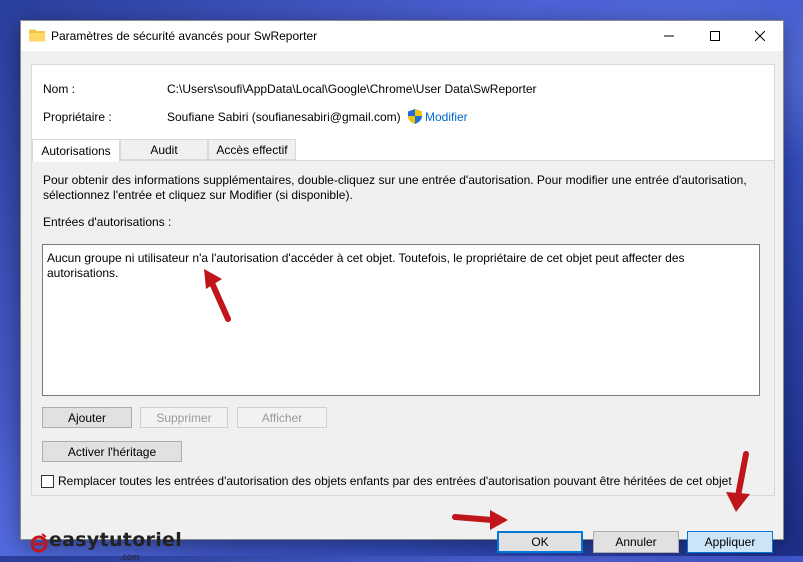 This screenshot has width=803, height=562. I want to click on enable-inheritance-button: Activer l'héritage, so click(112, 451).